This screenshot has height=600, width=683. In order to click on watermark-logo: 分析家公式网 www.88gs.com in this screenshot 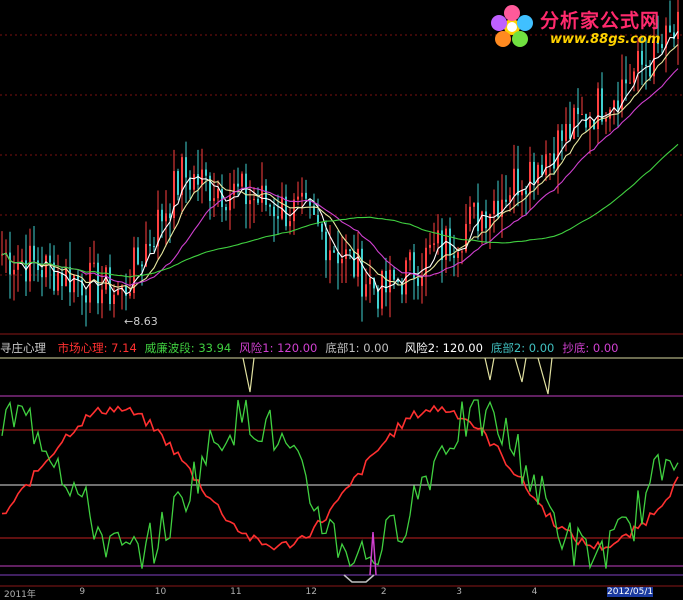, I will do `click(582, 27)`.